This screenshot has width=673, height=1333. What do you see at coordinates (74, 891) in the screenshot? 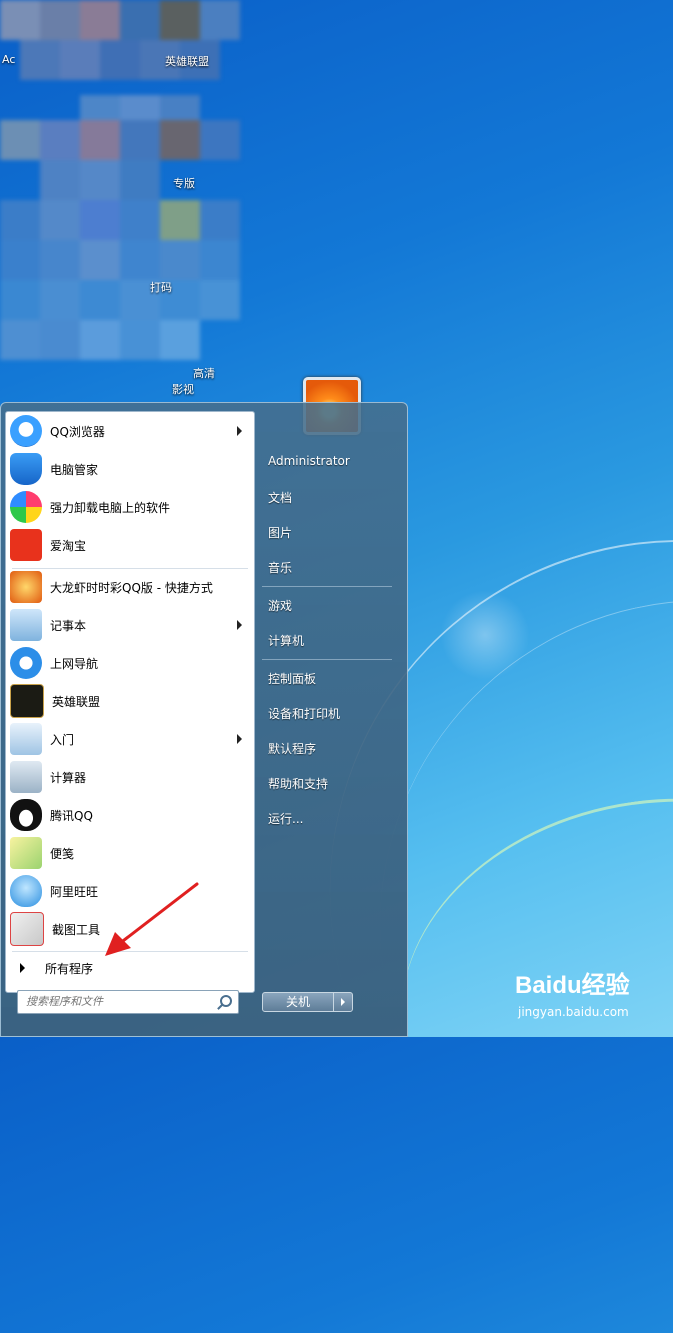
I see `program-label: 阿里旺旺` at bounding box center [74, 891].